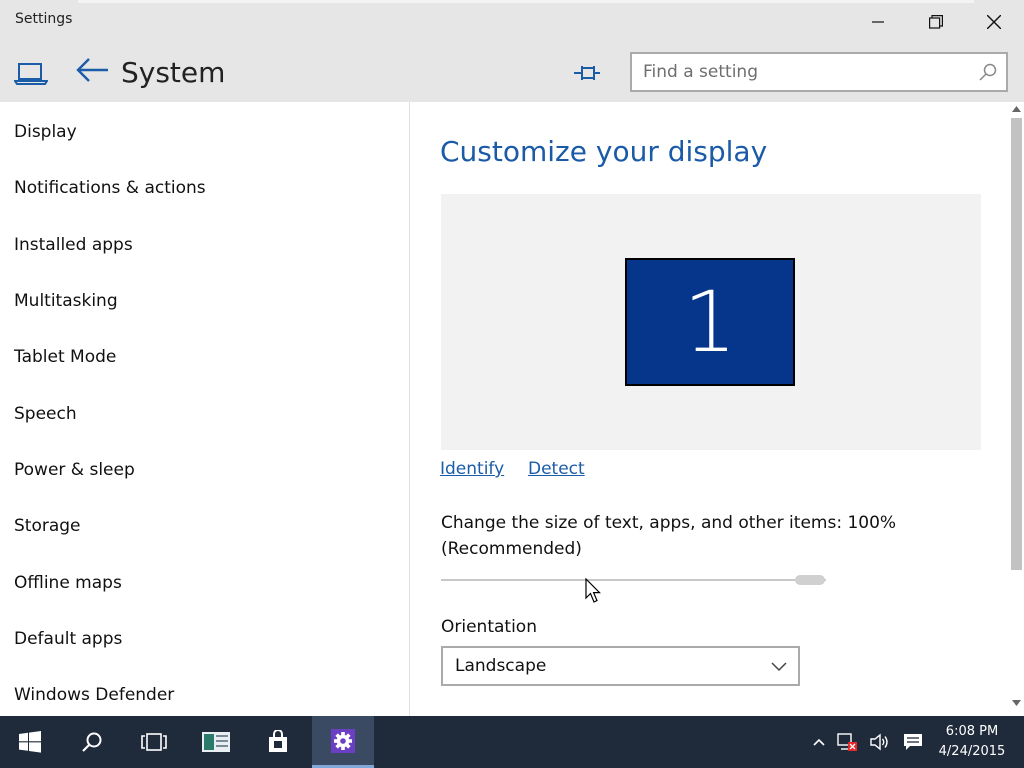  I want to click on pin-icon, so click(587, 73).